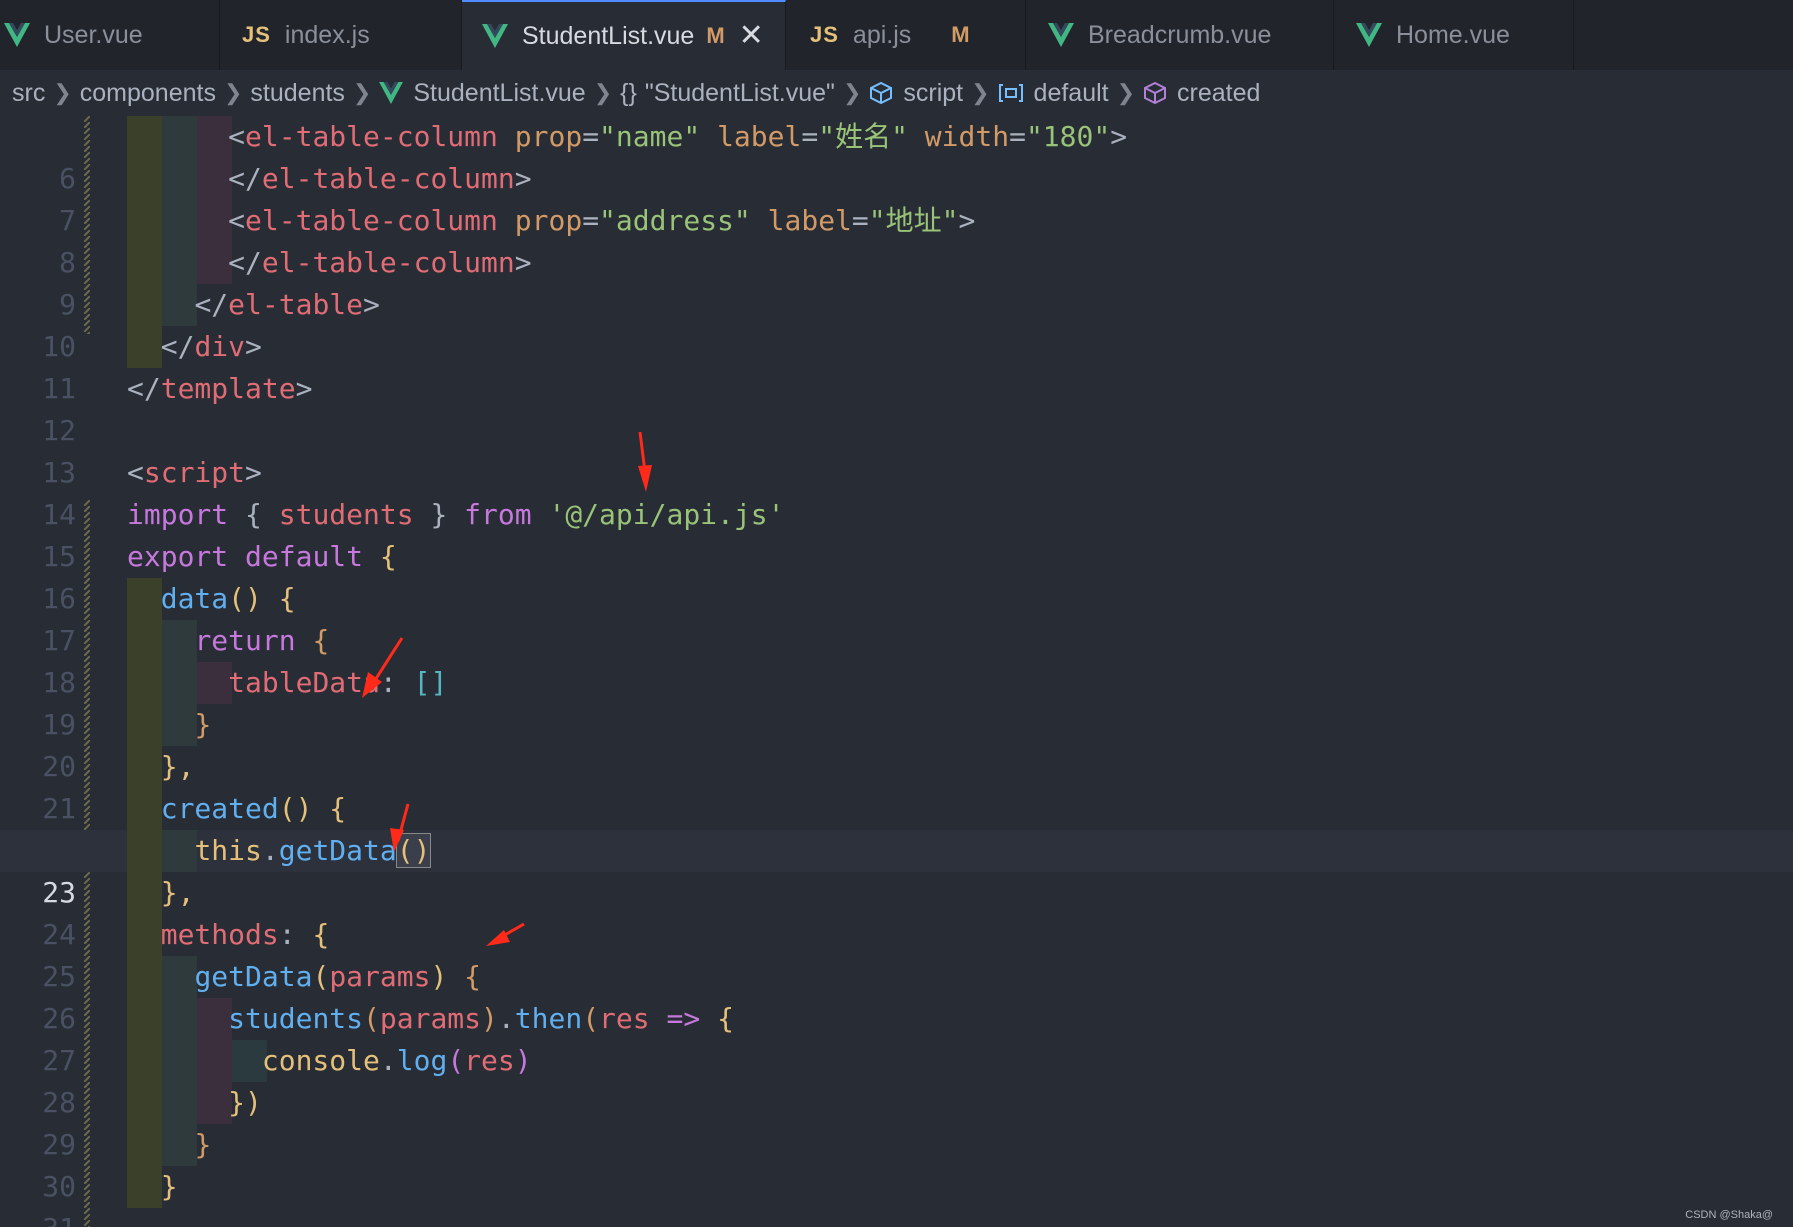 The height and width of the screenshot is (1227, 1793). I want to click on close-icon: ✕, so click(751, 36).